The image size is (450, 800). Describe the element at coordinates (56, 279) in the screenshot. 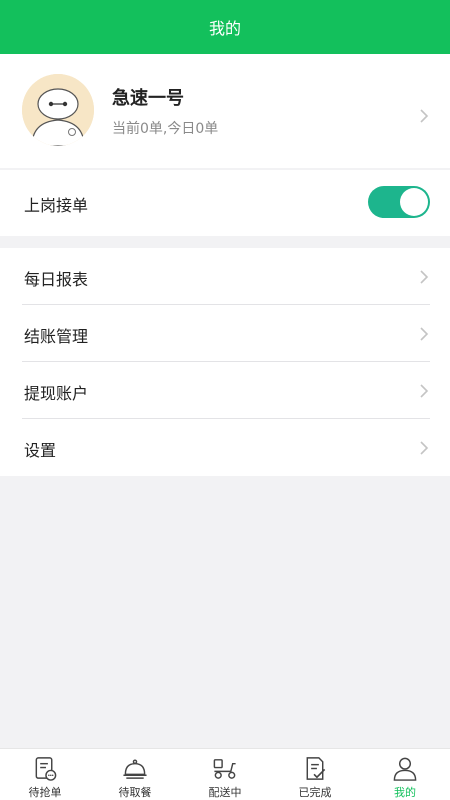

I see `menu-item-label: 每日报表` at that location.